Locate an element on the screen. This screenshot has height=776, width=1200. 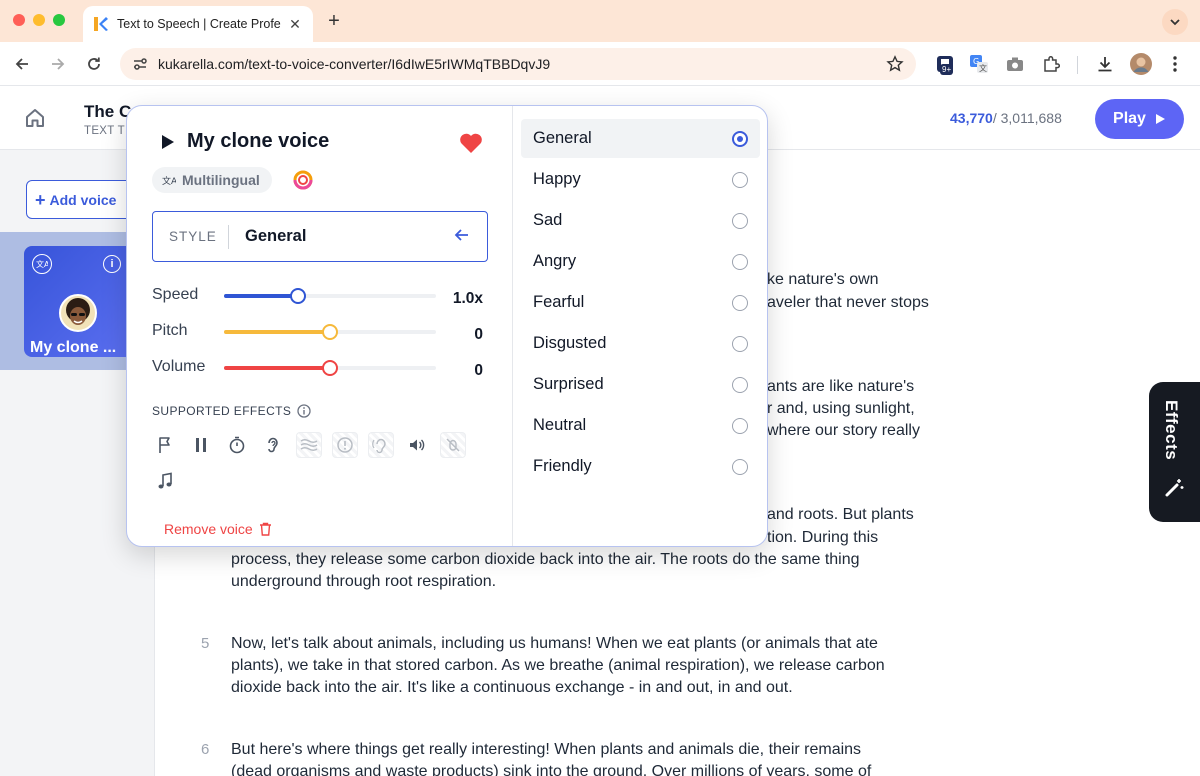
site-settings-icon is located at coordinates (140, 64).